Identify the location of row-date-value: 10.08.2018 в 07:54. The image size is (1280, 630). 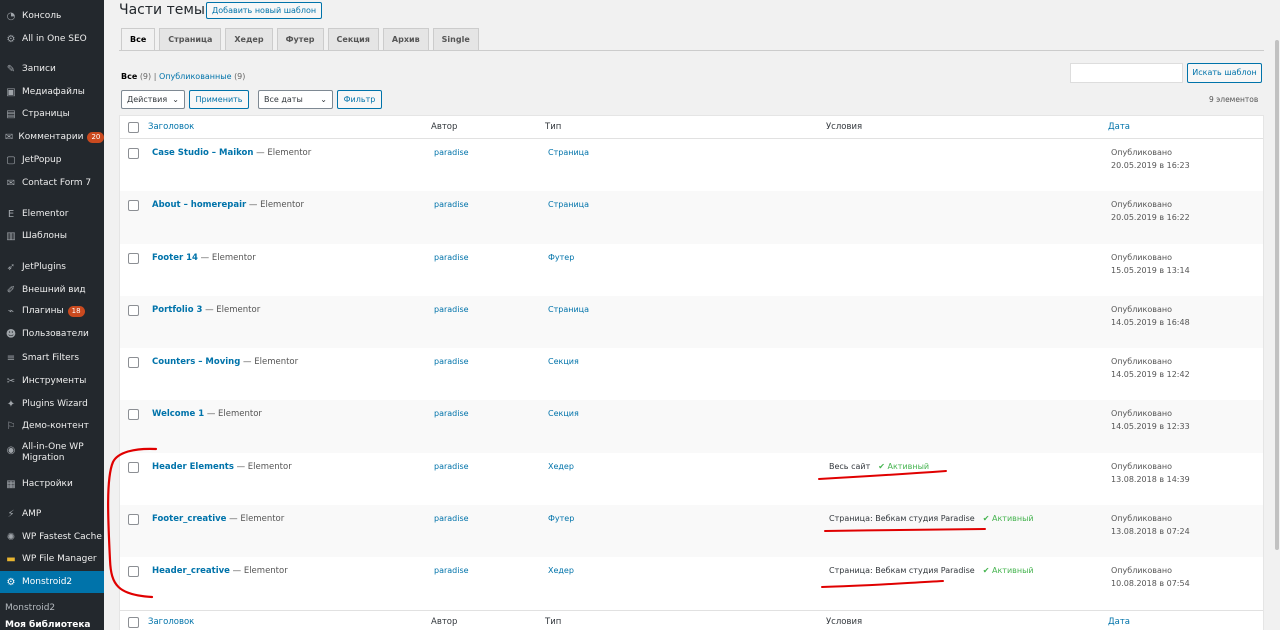
(1150, 584).